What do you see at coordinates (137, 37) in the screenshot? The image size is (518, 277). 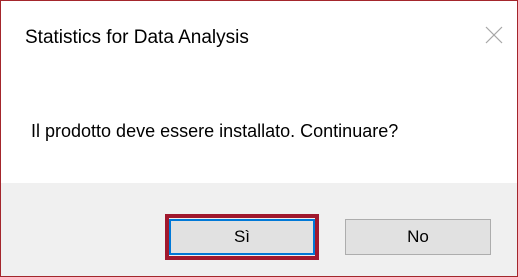 I see `dialog-title: Statistics for Data Analysis` at bounding box center [137, 37].